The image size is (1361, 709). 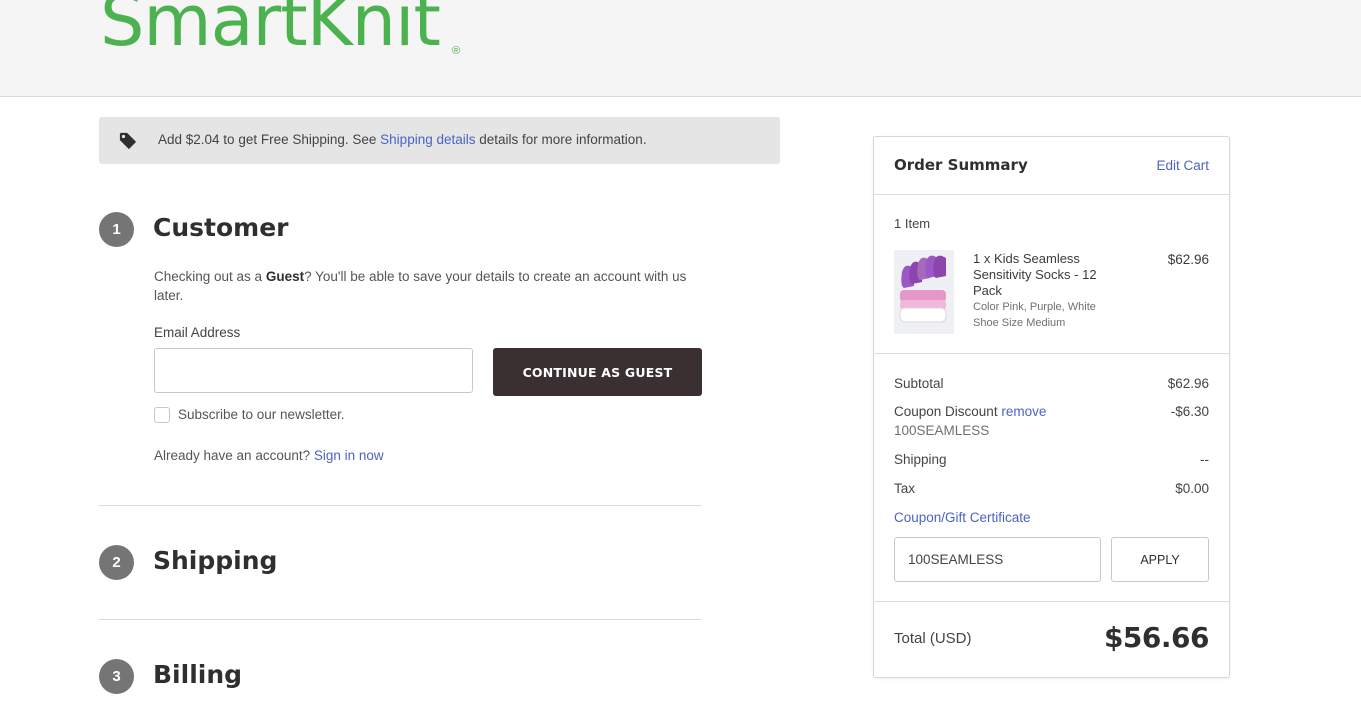 I want to click on subtotal-label: Subtotal, so click(x=919, y=383).